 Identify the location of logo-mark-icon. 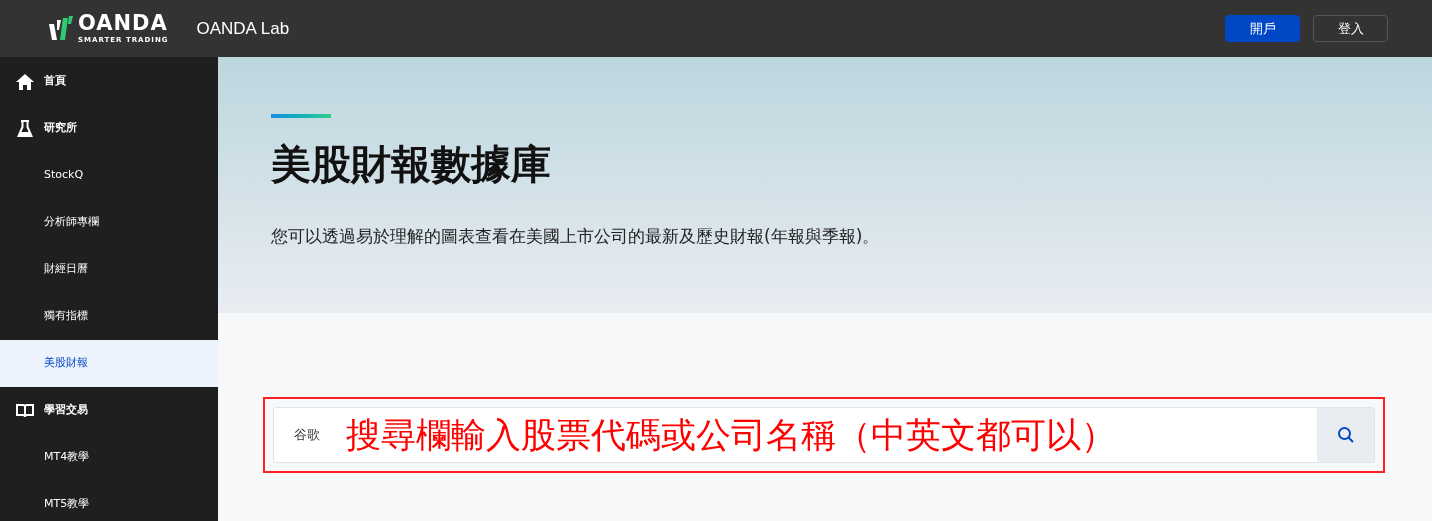
(61, 28).